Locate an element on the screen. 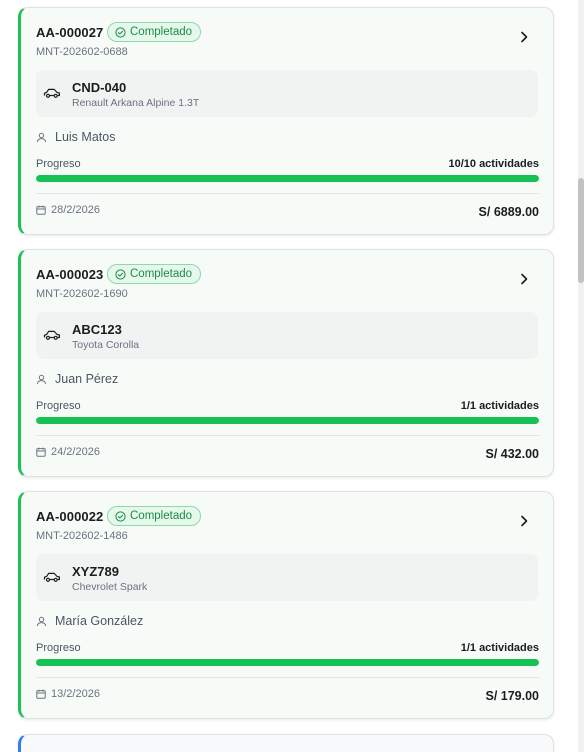  vehicle-plate: XYZ789 is located at coordinates (95, 571).